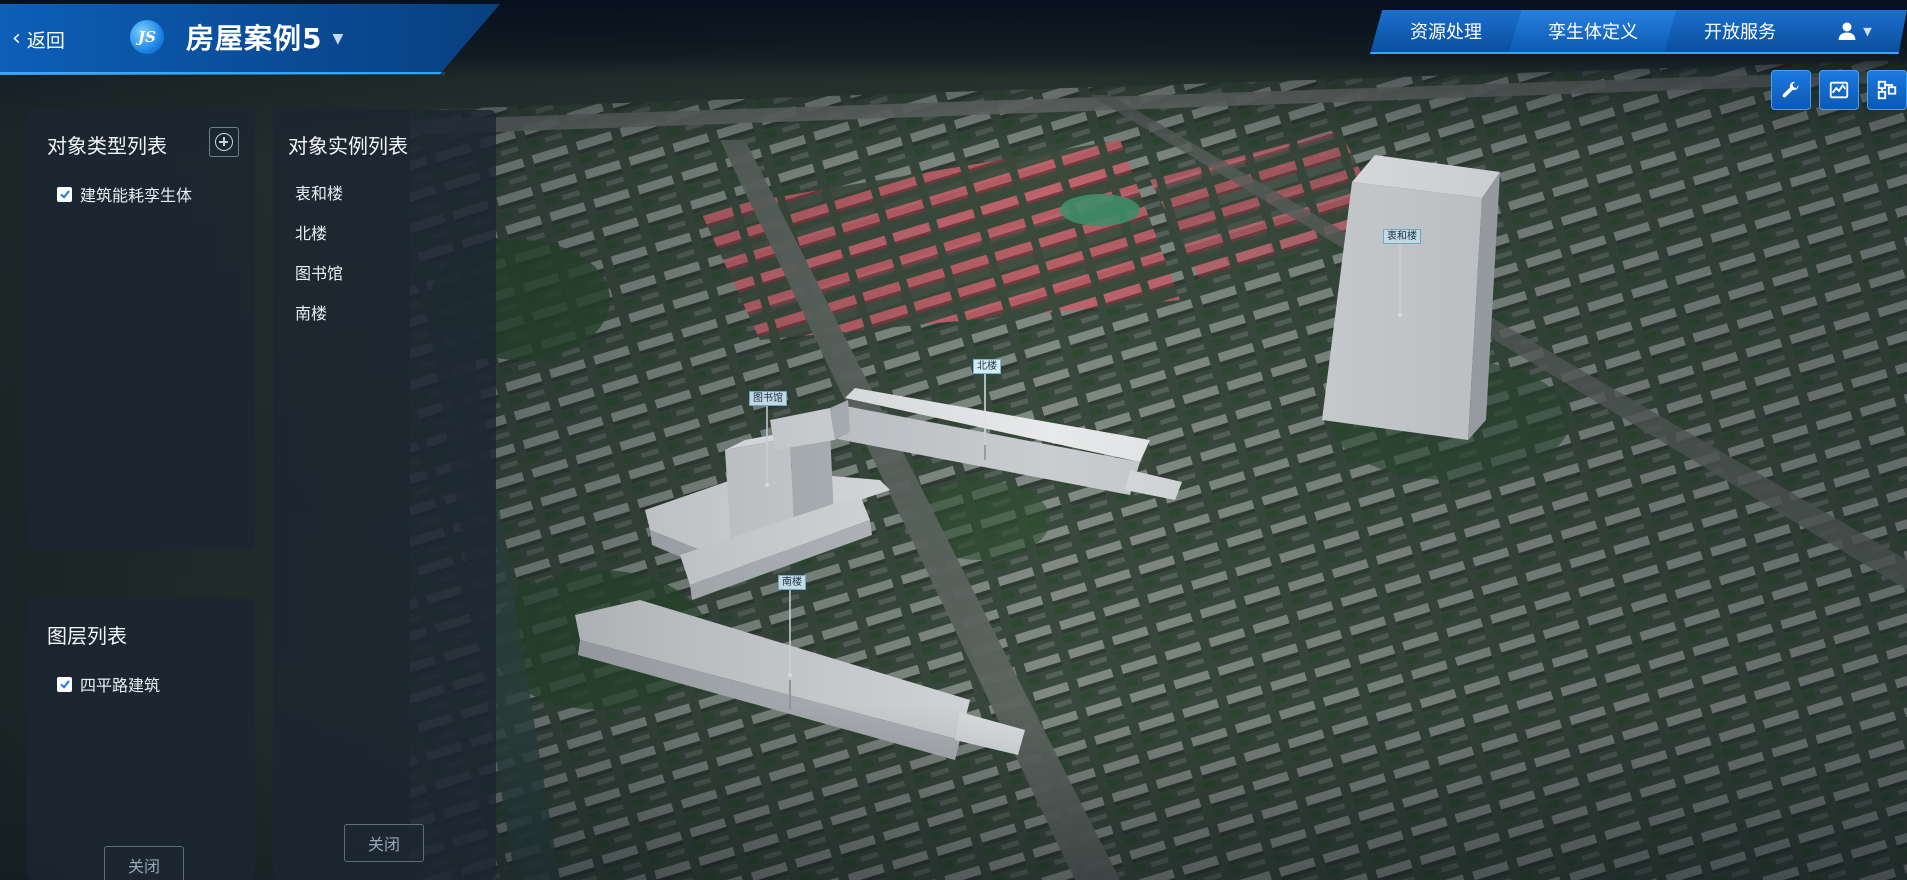  I want to click on main-nav: 资源处理 孪生体定义 开放服务 ▼, so click(1638, 32).